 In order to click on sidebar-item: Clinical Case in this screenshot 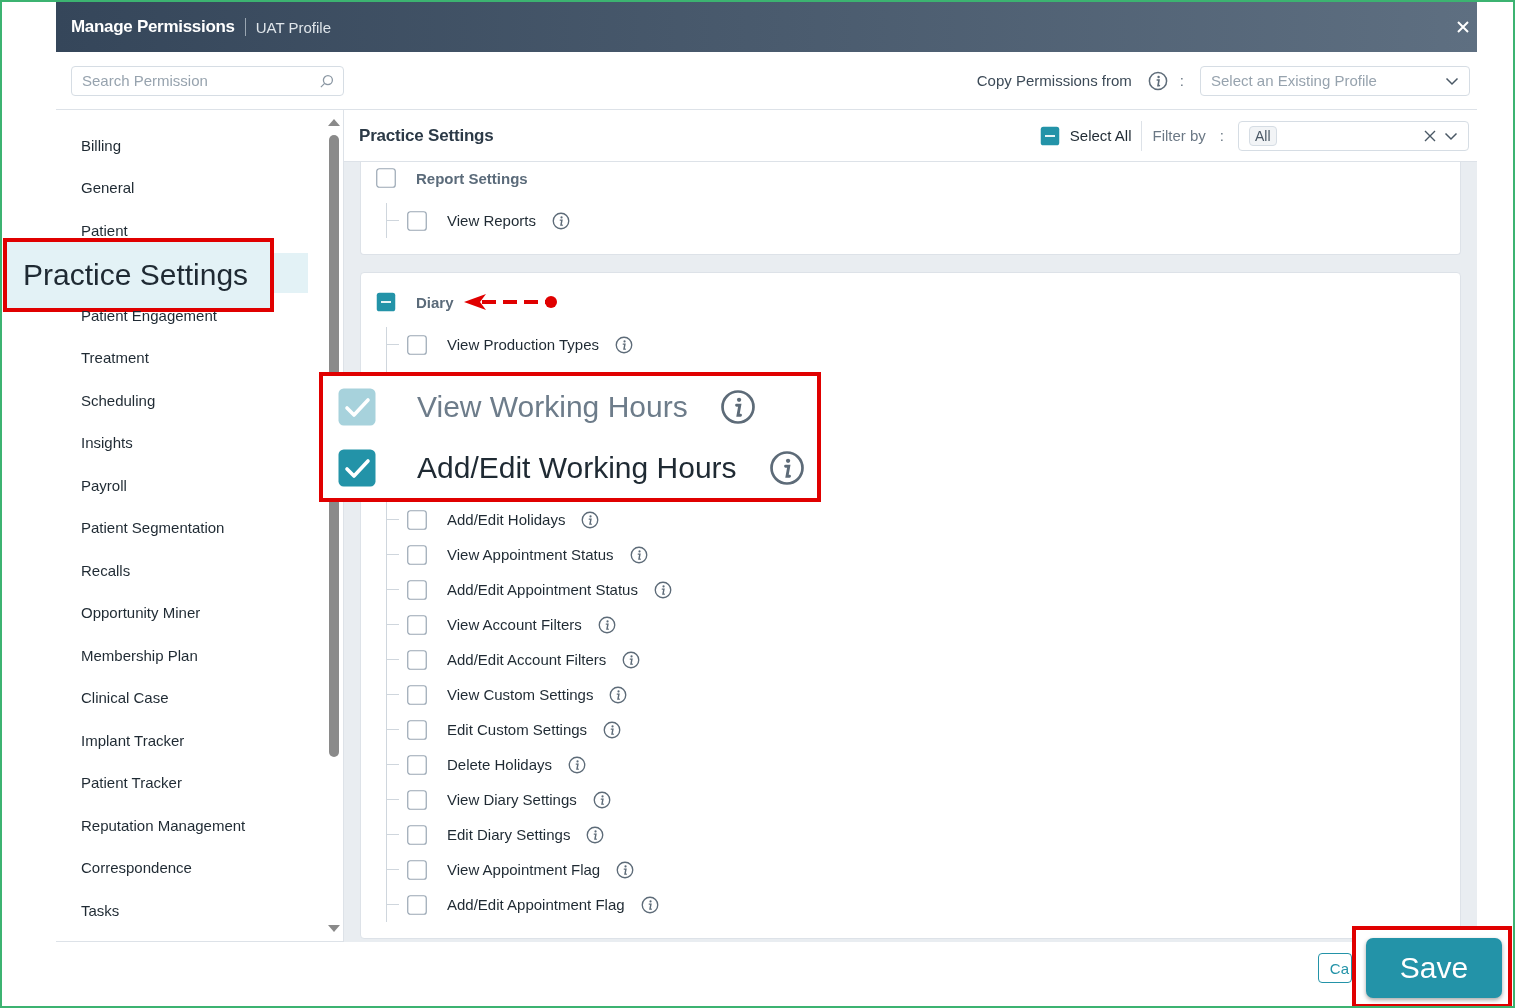, I will do `click(125, 698)`.